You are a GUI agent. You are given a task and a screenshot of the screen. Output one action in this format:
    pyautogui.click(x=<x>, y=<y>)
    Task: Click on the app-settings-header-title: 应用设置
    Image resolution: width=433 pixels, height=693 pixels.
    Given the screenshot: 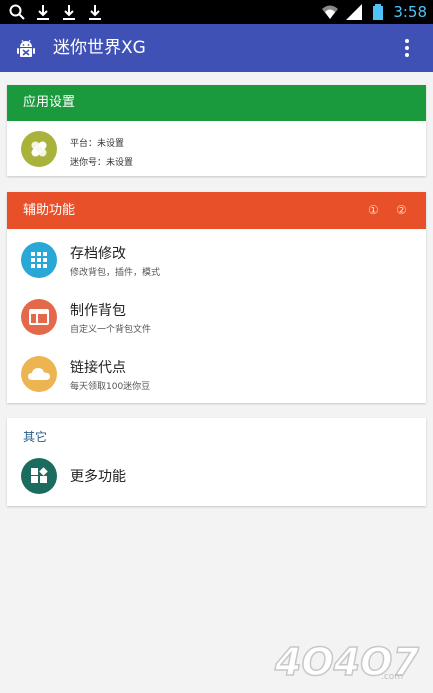 What is the action you would take?
    pyautogui.click(x=49, y=102)
    